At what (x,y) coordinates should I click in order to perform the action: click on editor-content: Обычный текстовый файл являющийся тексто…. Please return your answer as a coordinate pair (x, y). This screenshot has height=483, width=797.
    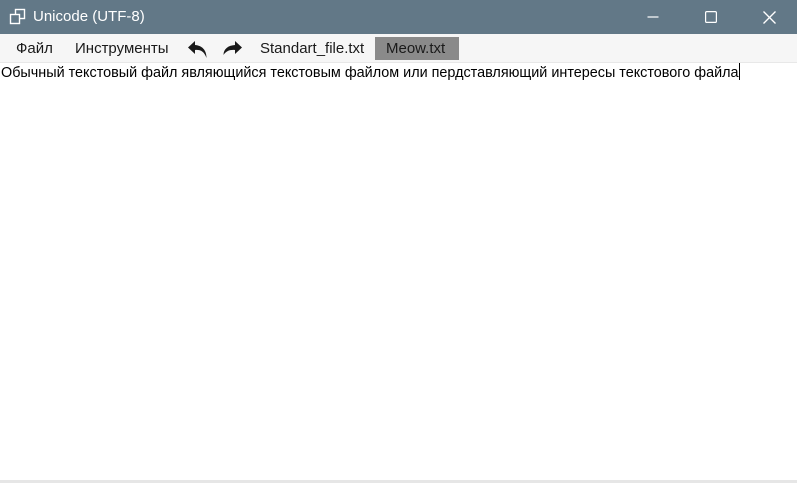
    Looking at the image, I should click on (370, 72).